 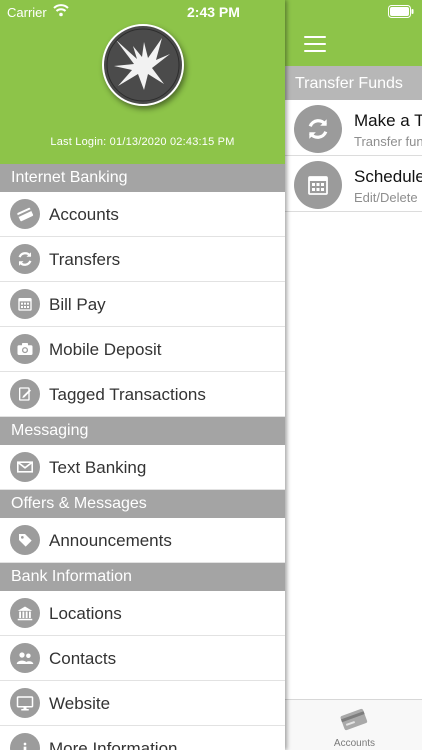 What do you see at coordinates (353, 83) in the screenshot?
I see `transfer-funds-header: Transfer Funds` at bounding box center [353, 83].